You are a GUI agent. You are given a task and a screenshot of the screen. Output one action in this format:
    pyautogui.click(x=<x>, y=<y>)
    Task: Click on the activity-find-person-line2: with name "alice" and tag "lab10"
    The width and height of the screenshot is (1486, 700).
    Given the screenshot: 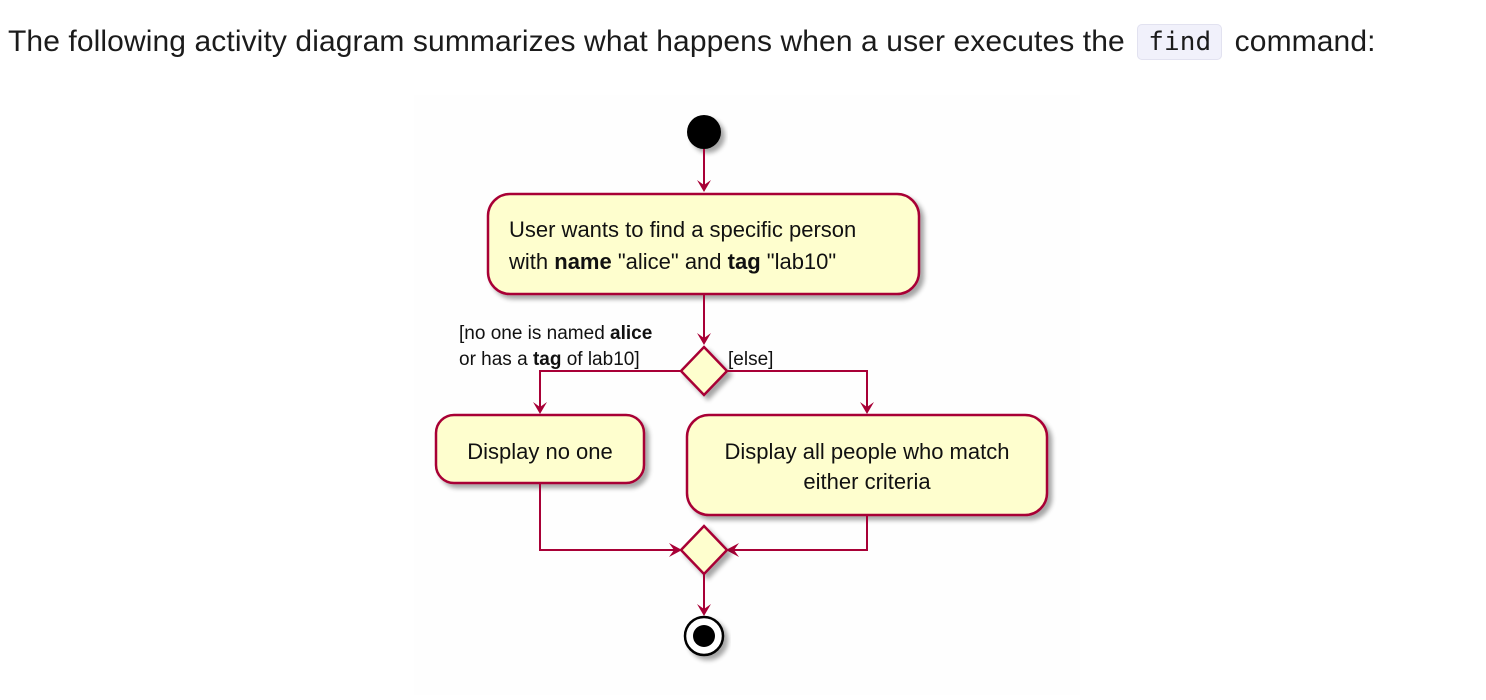 What is the action you would take?
    pyautogui.click(x=672, y=261)
    